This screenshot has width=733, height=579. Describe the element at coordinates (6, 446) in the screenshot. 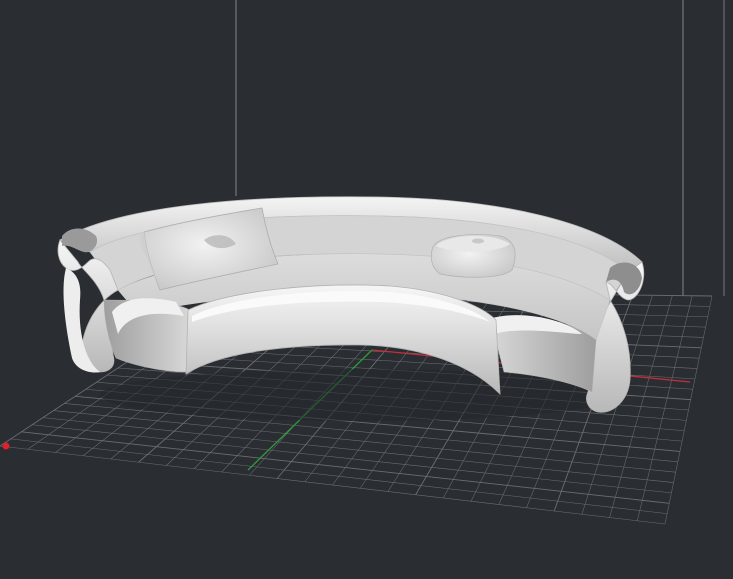

I see `origin-marker` at that location.